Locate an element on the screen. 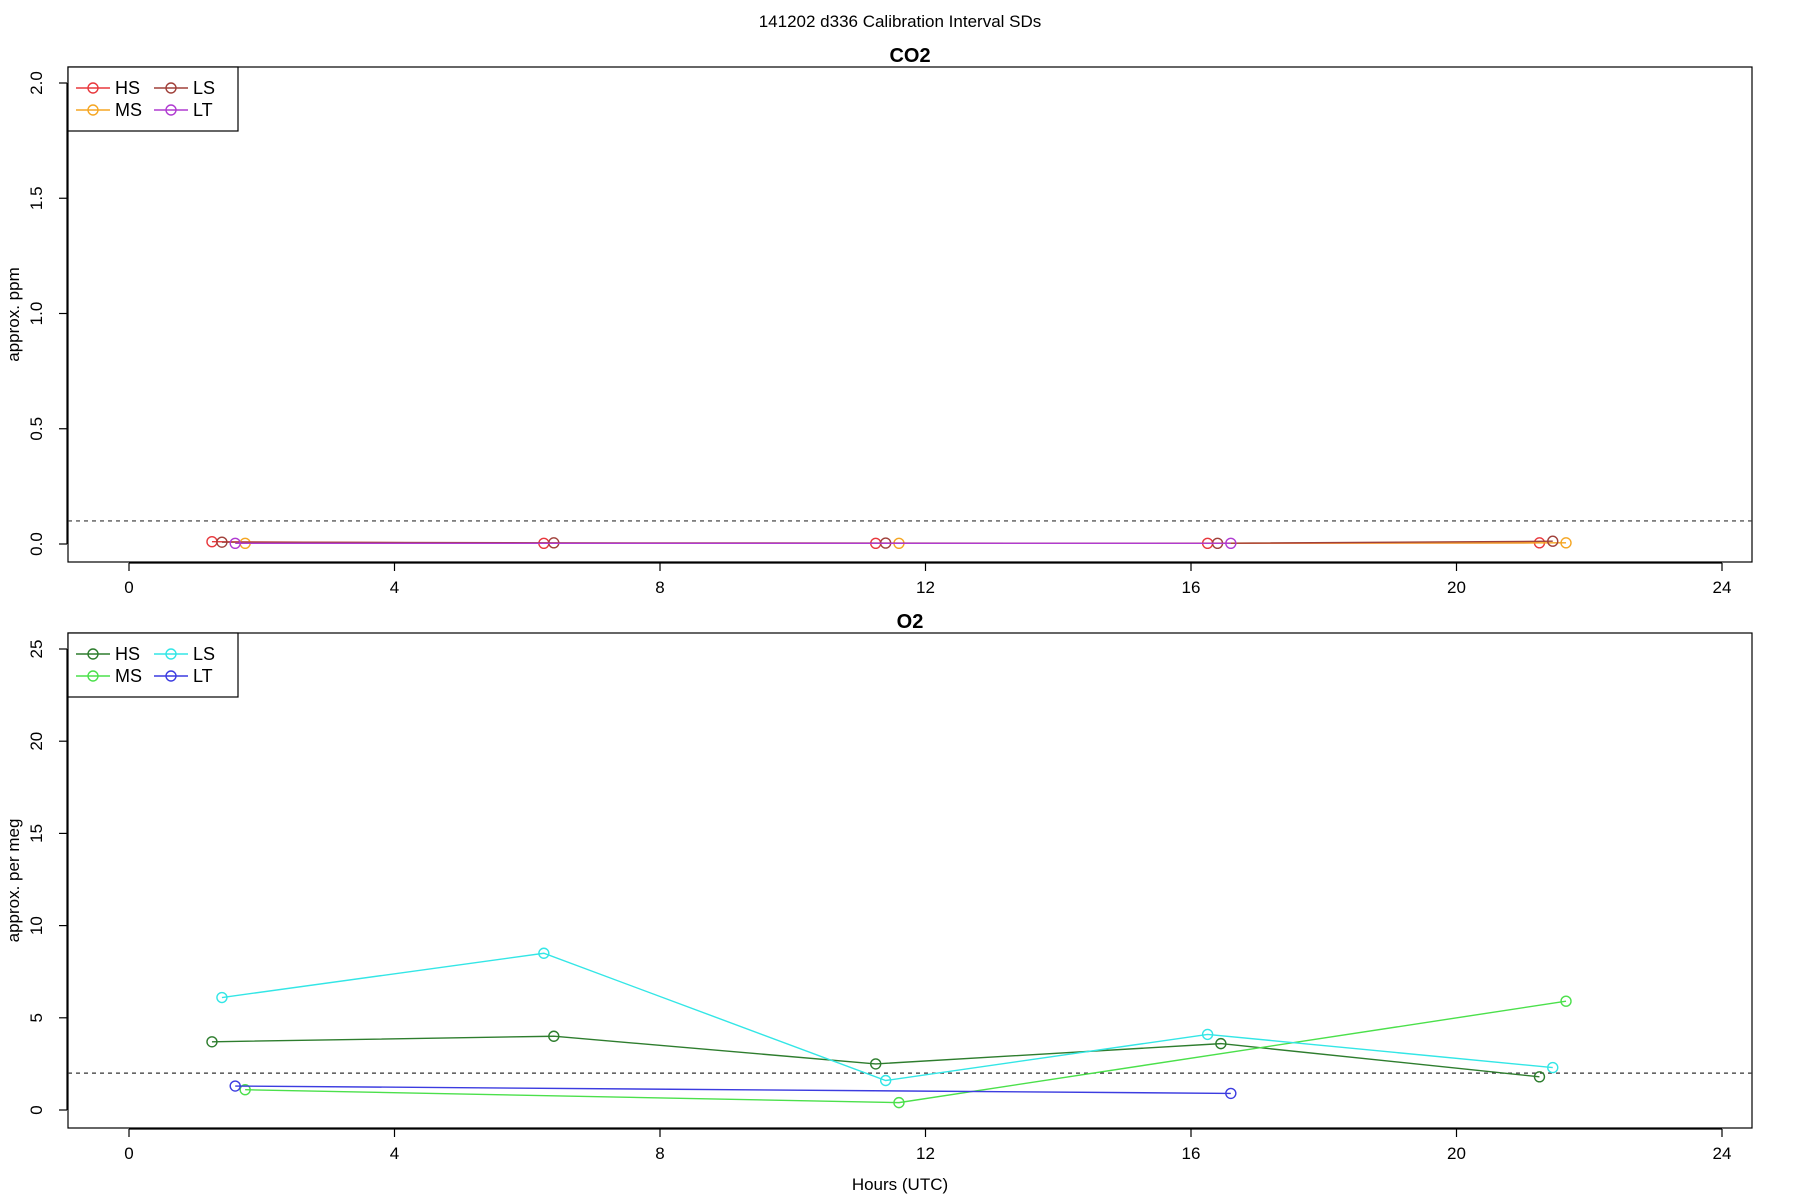  x-axis-label: Hours (UTC) is located at coordinates (900, 1184).